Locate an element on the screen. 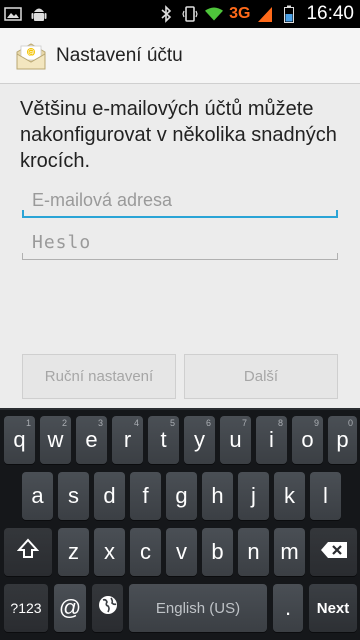  key-o: o9 is located at coordinates (307, 440).